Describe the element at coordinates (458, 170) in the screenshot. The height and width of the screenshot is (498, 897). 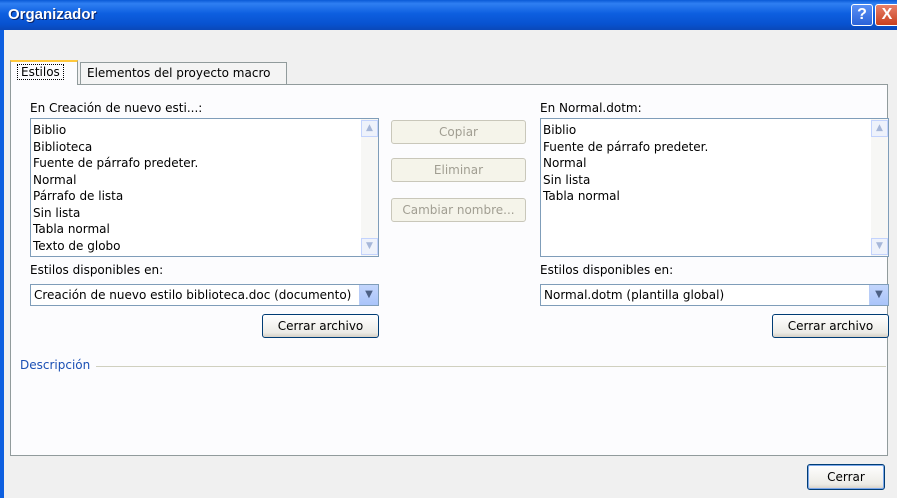
I see `delete-button: Eliminar` at that location.